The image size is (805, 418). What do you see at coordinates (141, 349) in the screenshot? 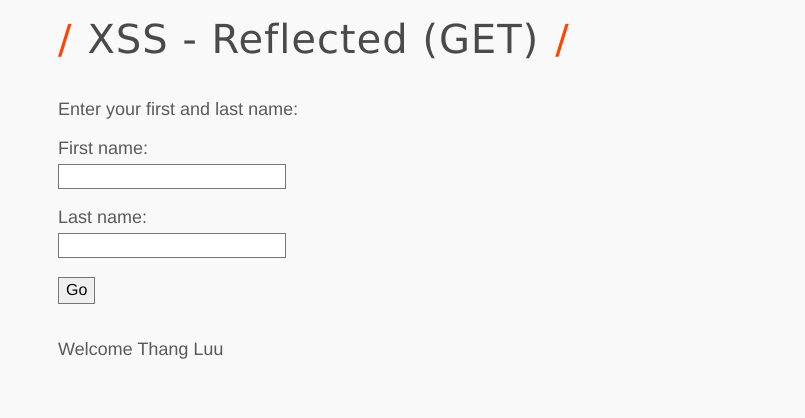
I see `welcome-message: Welcome Thang Luu` at bounding box center [141, 349].